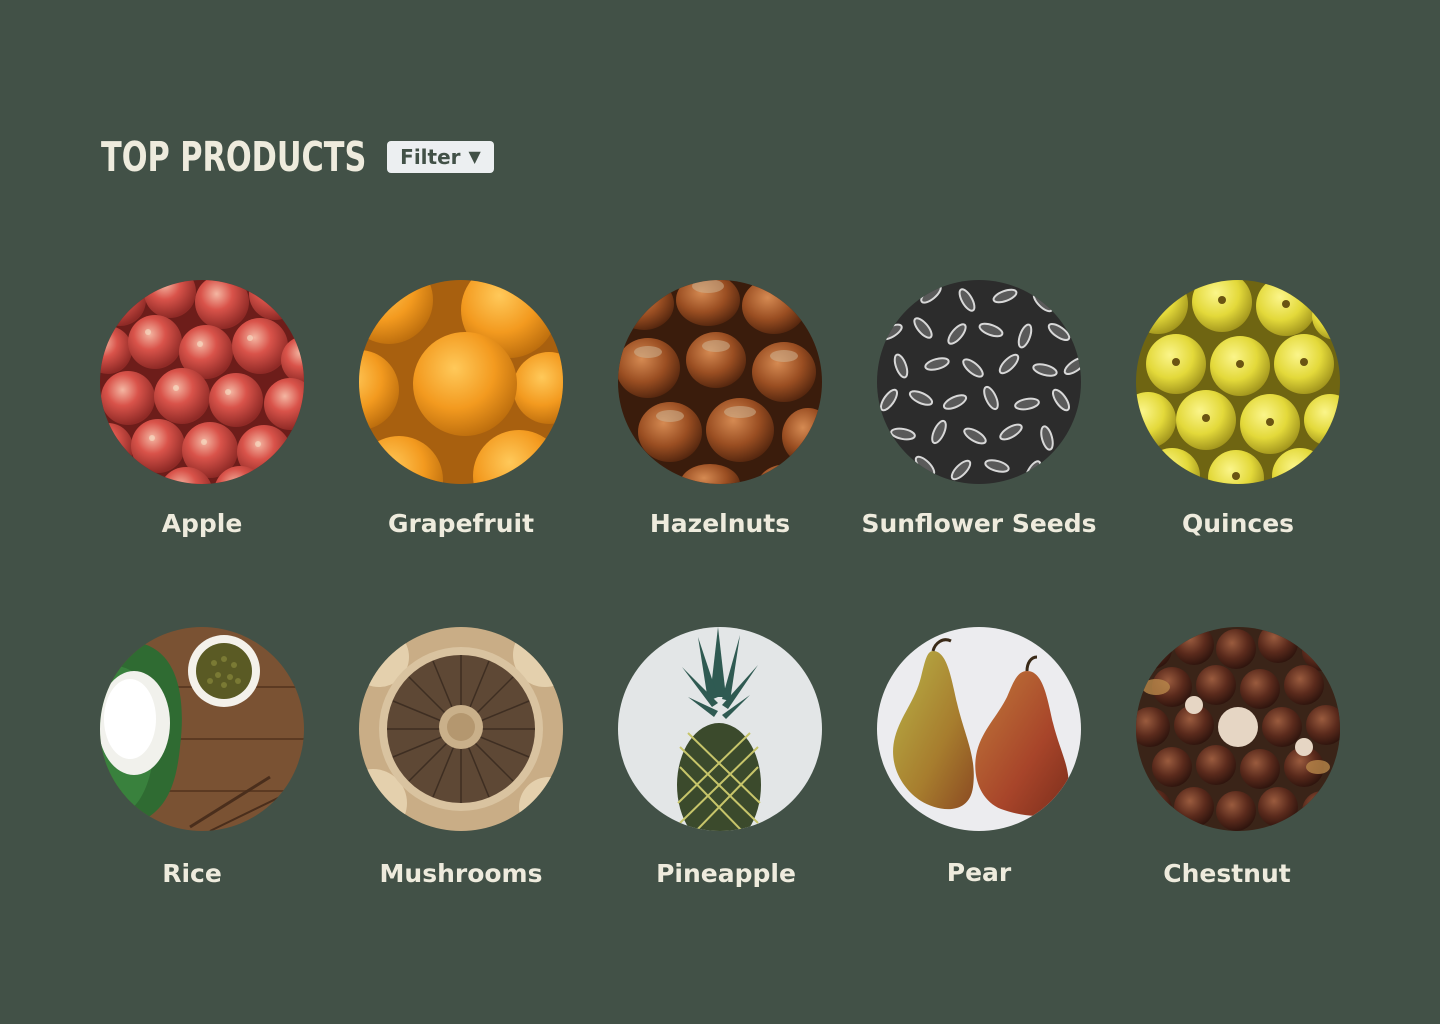  Describe the element at coordinates (726, 873) in the screenshot. I see `product-label: Pineapple` at that location.